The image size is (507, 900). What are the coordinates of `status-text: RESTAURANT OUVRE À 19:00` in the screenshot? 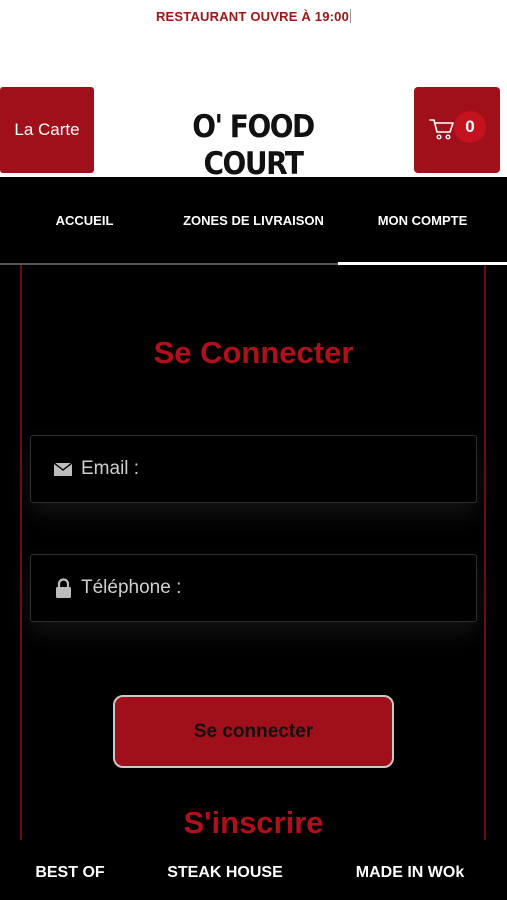 It's located at (252, 16).